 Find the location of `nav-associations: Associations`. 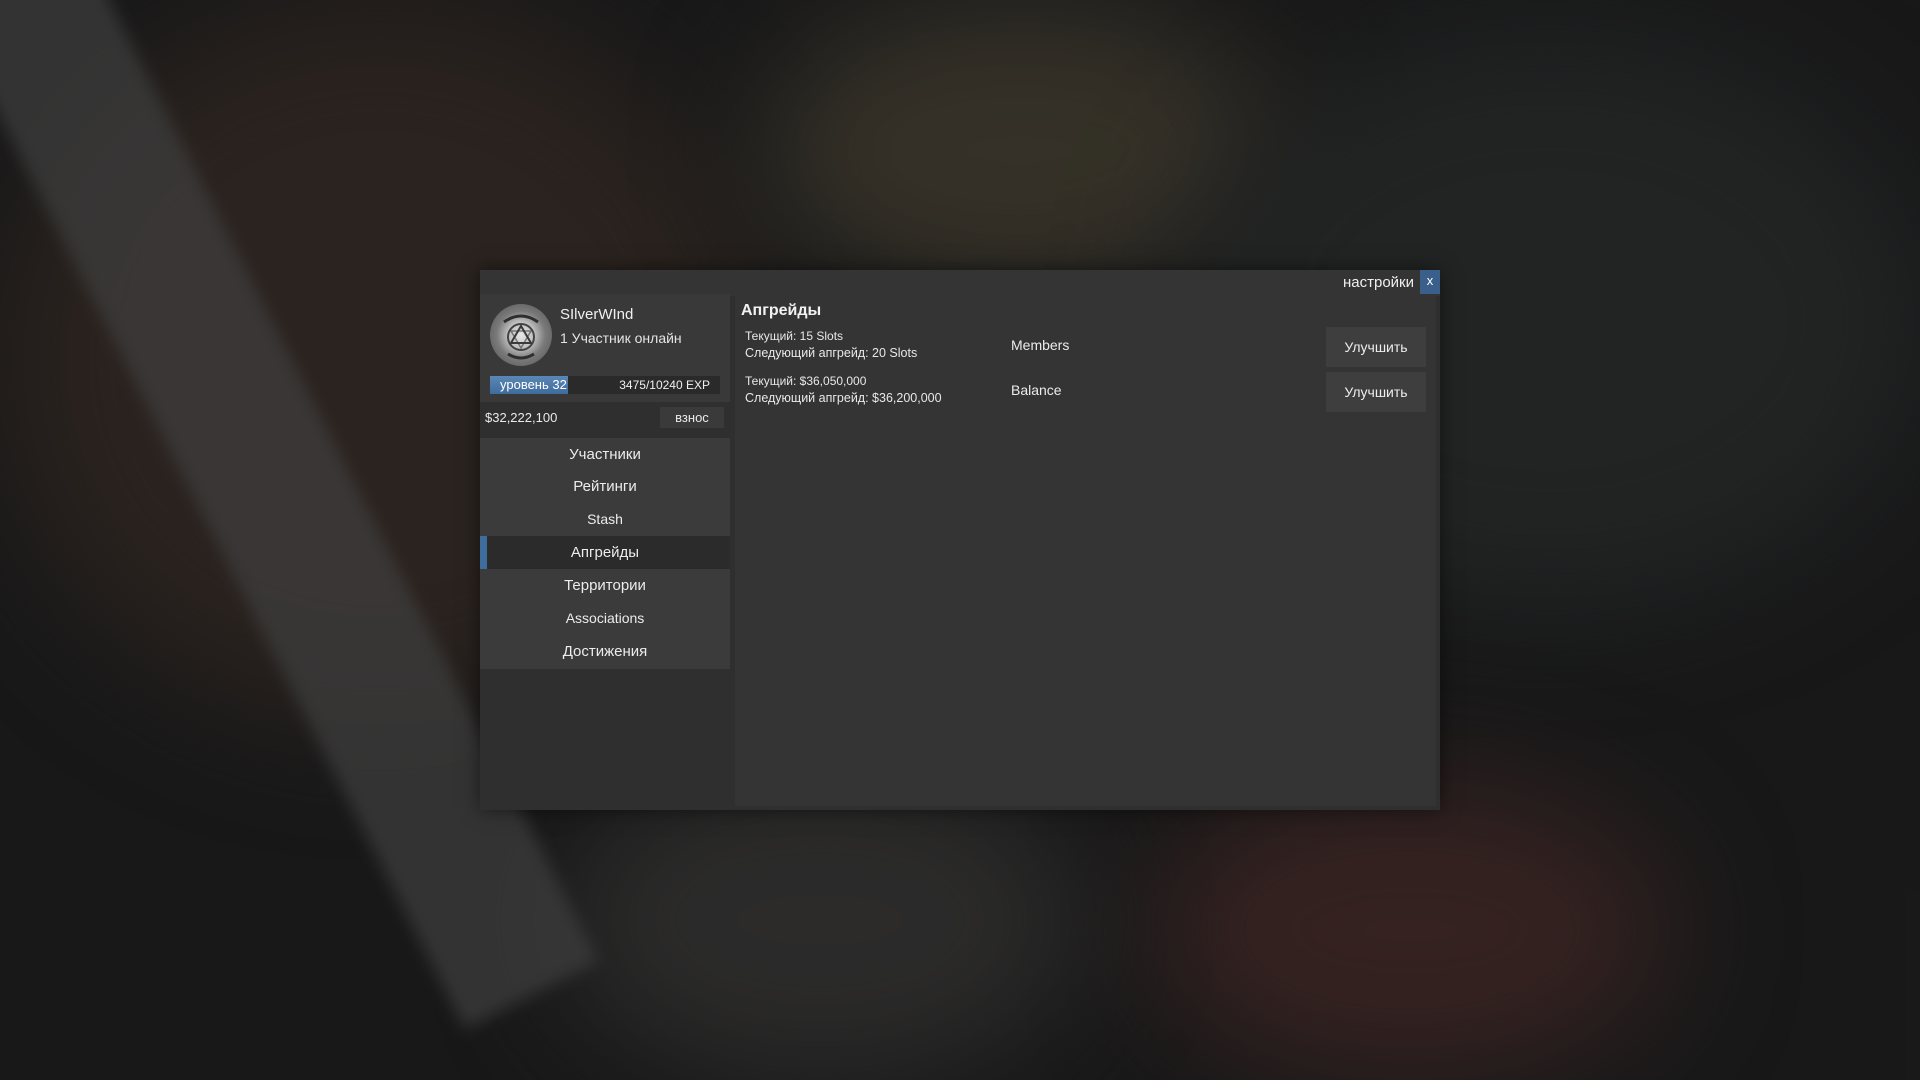

nav-associations: Associations is located at coordinates (605, 618).